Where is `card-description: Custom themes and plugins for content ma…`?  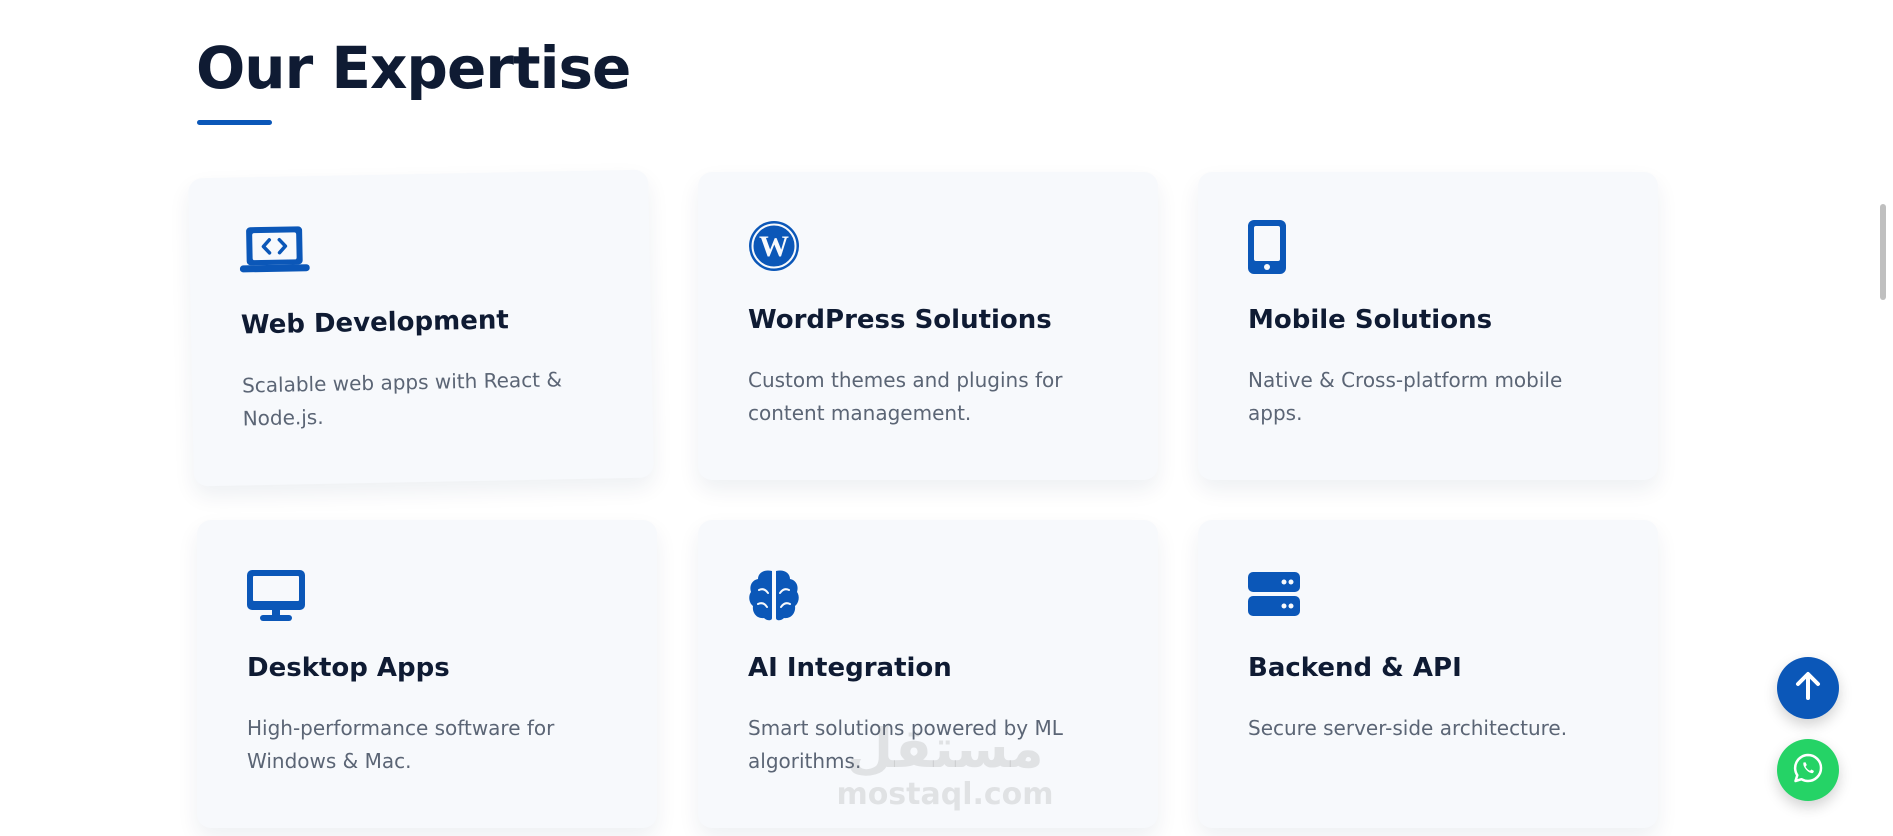
card-description: Custom themes and plugins for content ma… is located at coordinates (905, 396).